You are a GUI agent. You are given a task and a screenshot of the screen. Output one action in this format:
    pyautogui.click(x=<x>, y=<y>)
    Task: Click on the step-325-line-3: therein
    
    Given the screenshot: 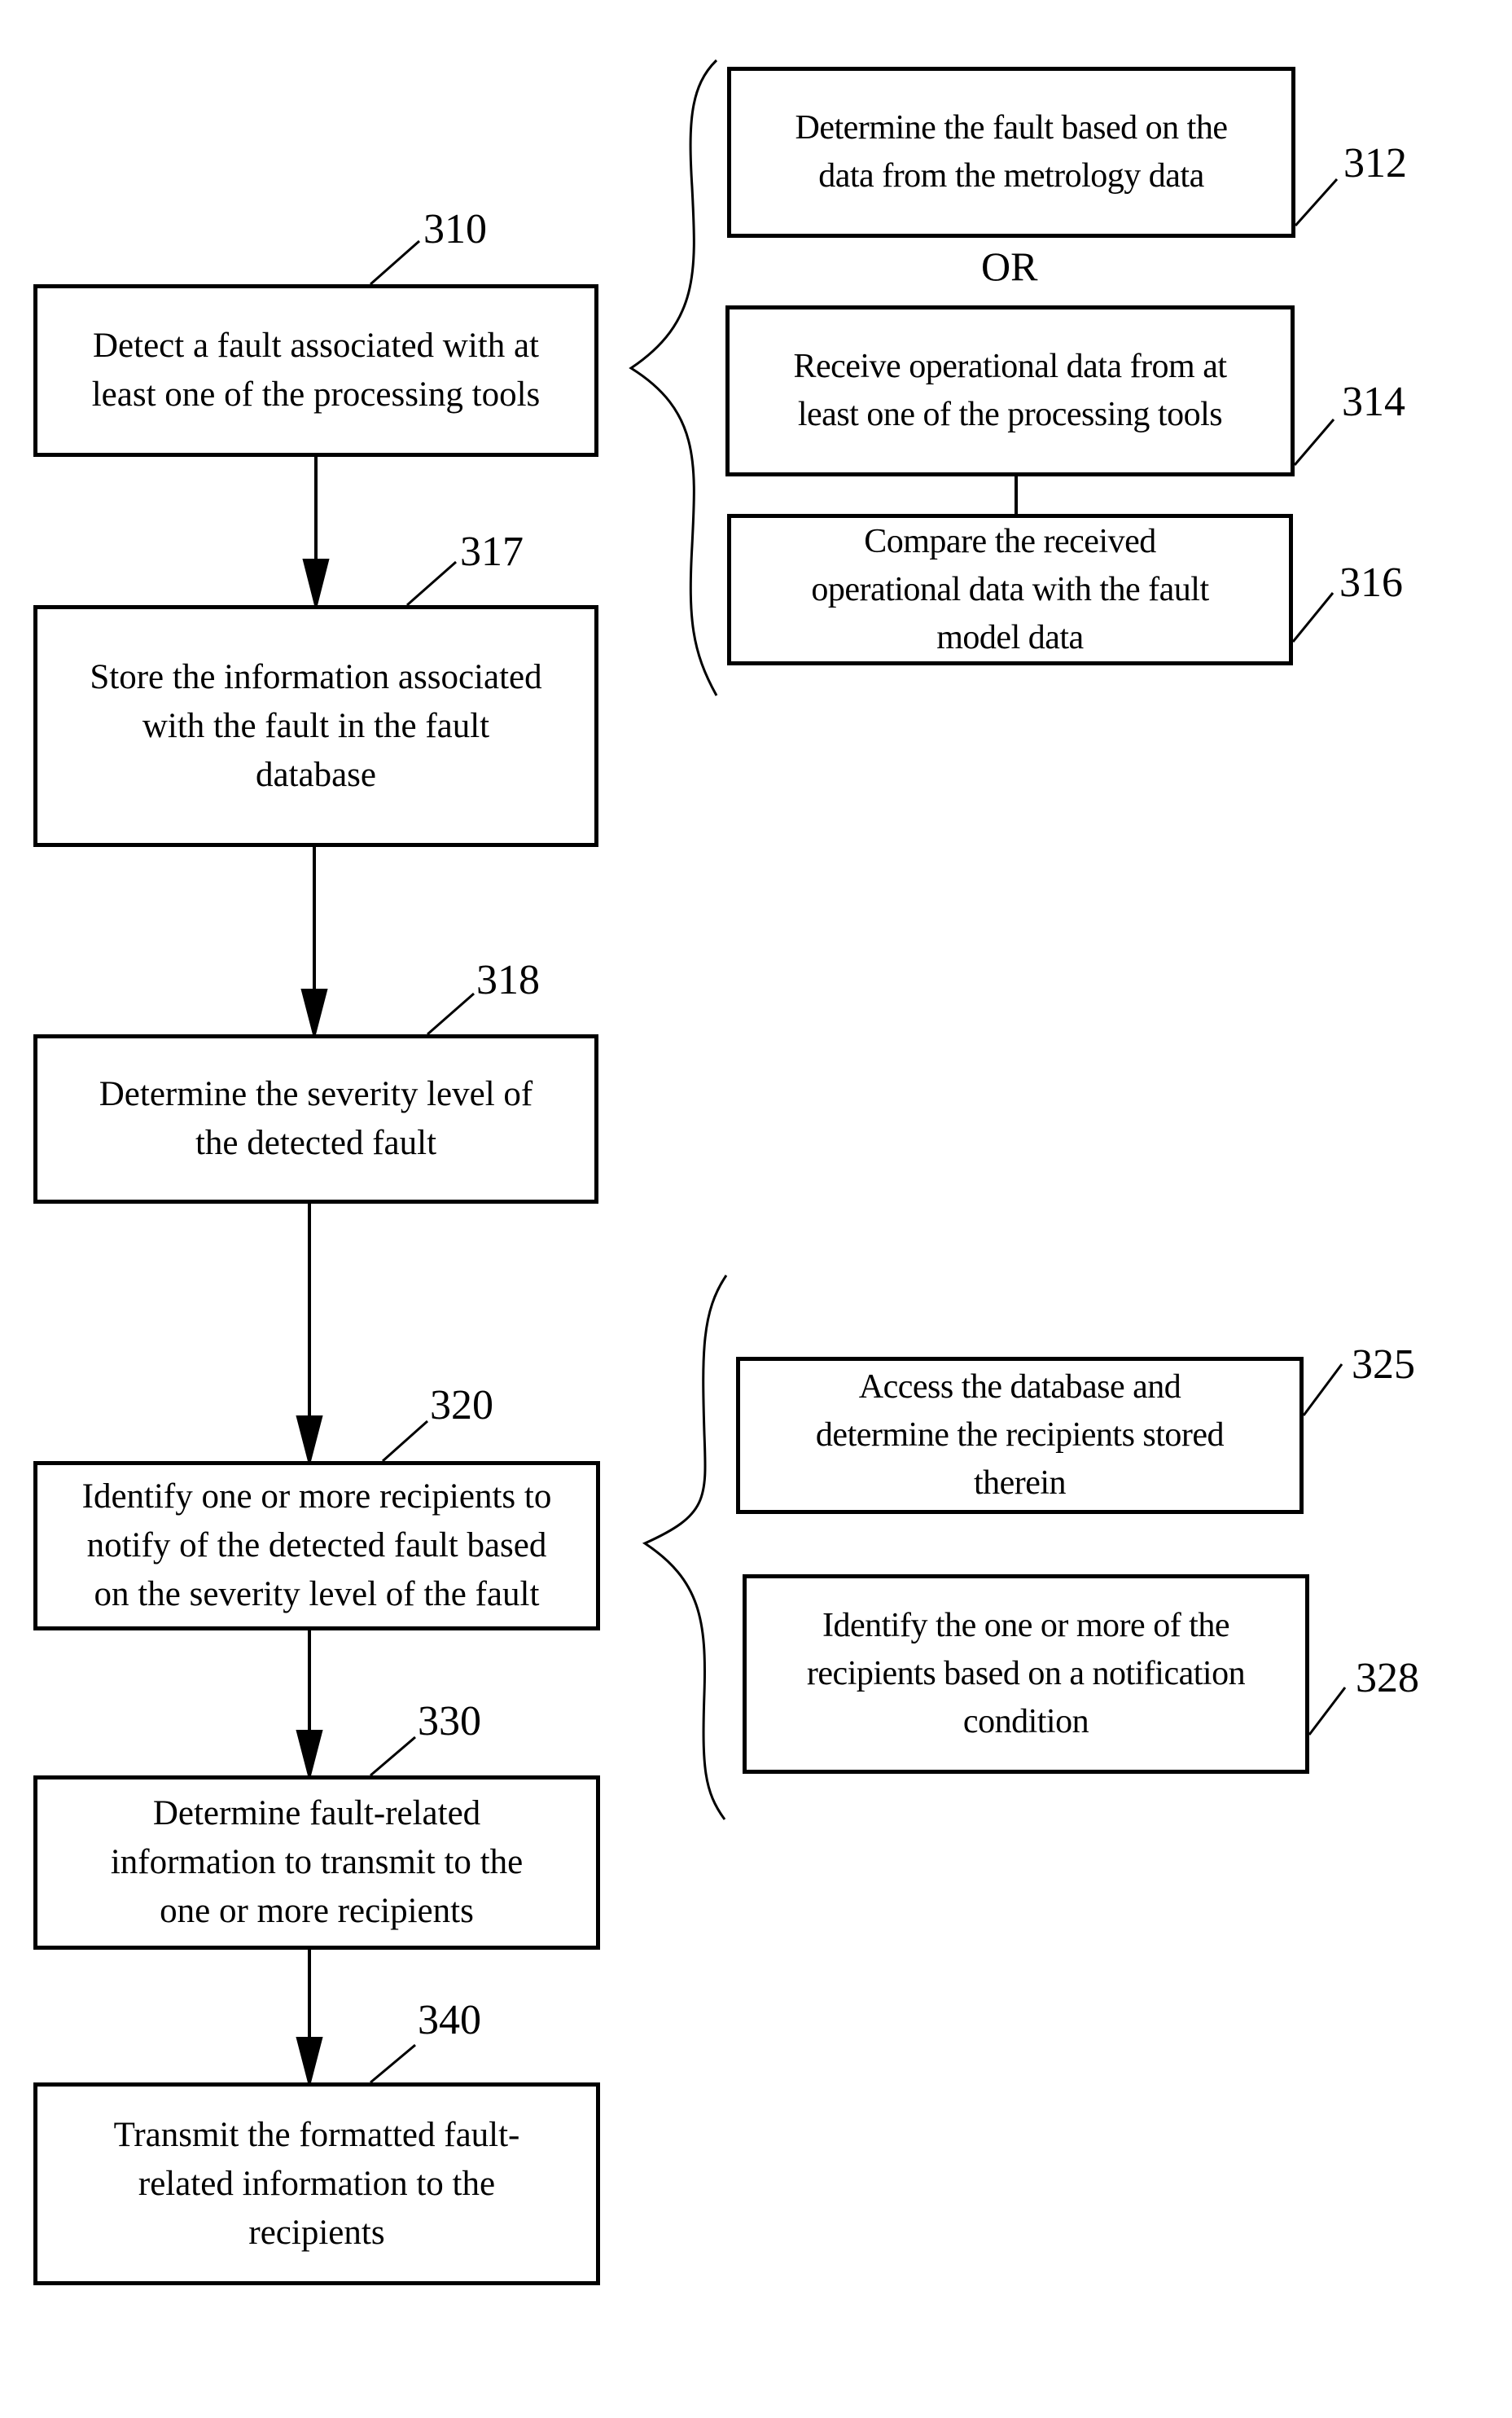 What is the action you would take?
    pyautogui.click(x=1020, y=1483)
    